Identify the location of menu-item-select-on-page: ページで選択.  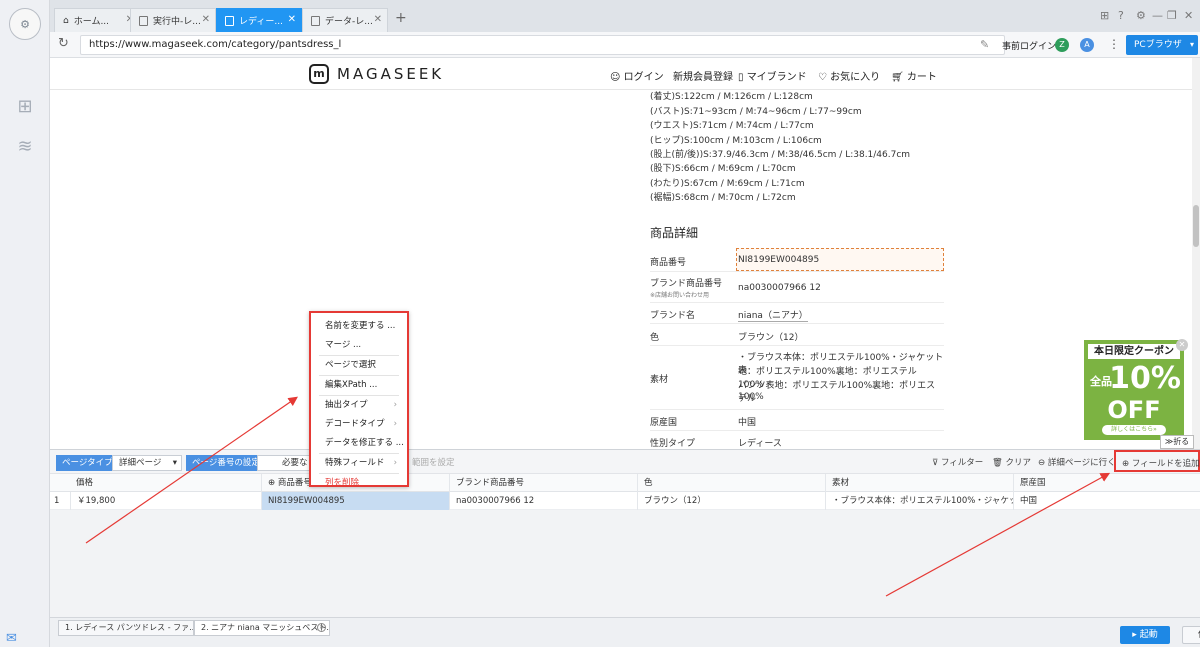
(359, 365).